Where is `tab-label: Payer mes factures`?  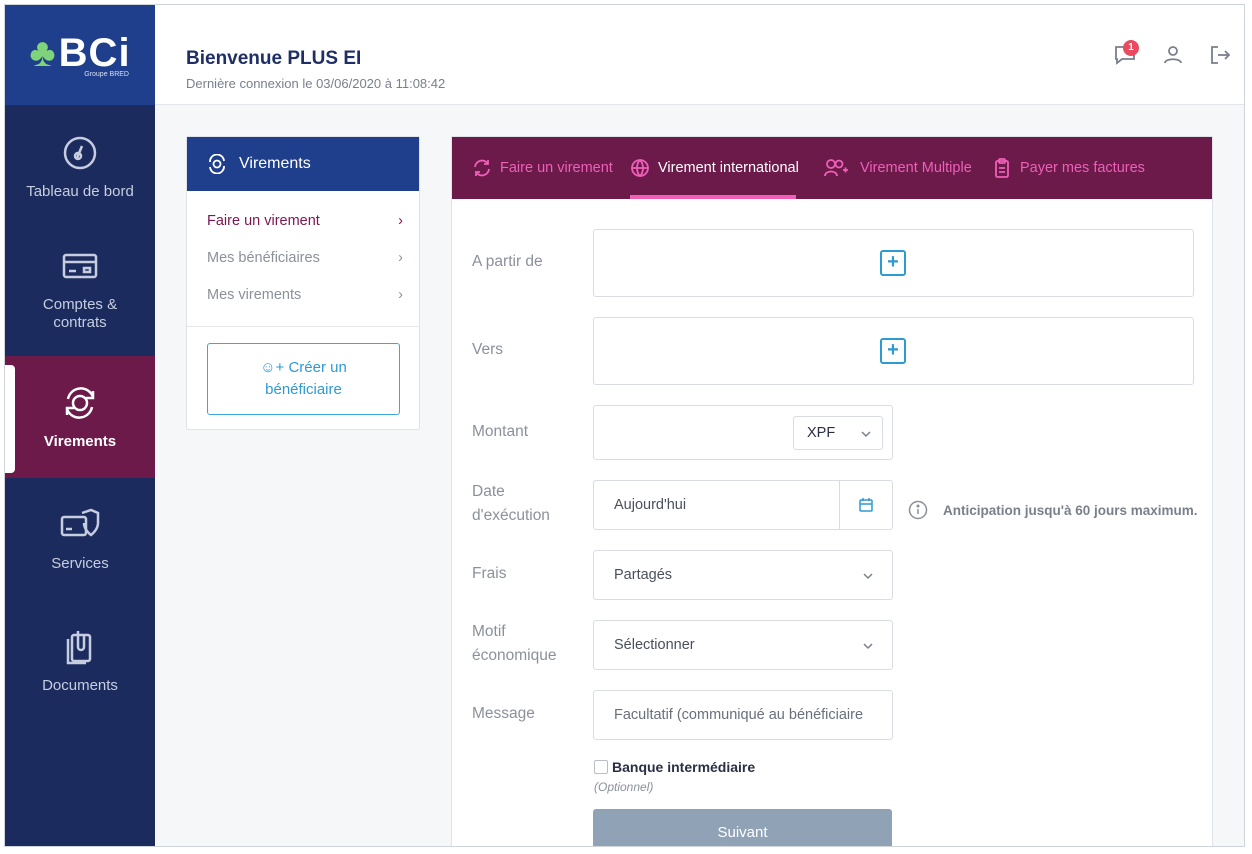
tab-label: Payer mes factures is located at coordinates (1082, 168).